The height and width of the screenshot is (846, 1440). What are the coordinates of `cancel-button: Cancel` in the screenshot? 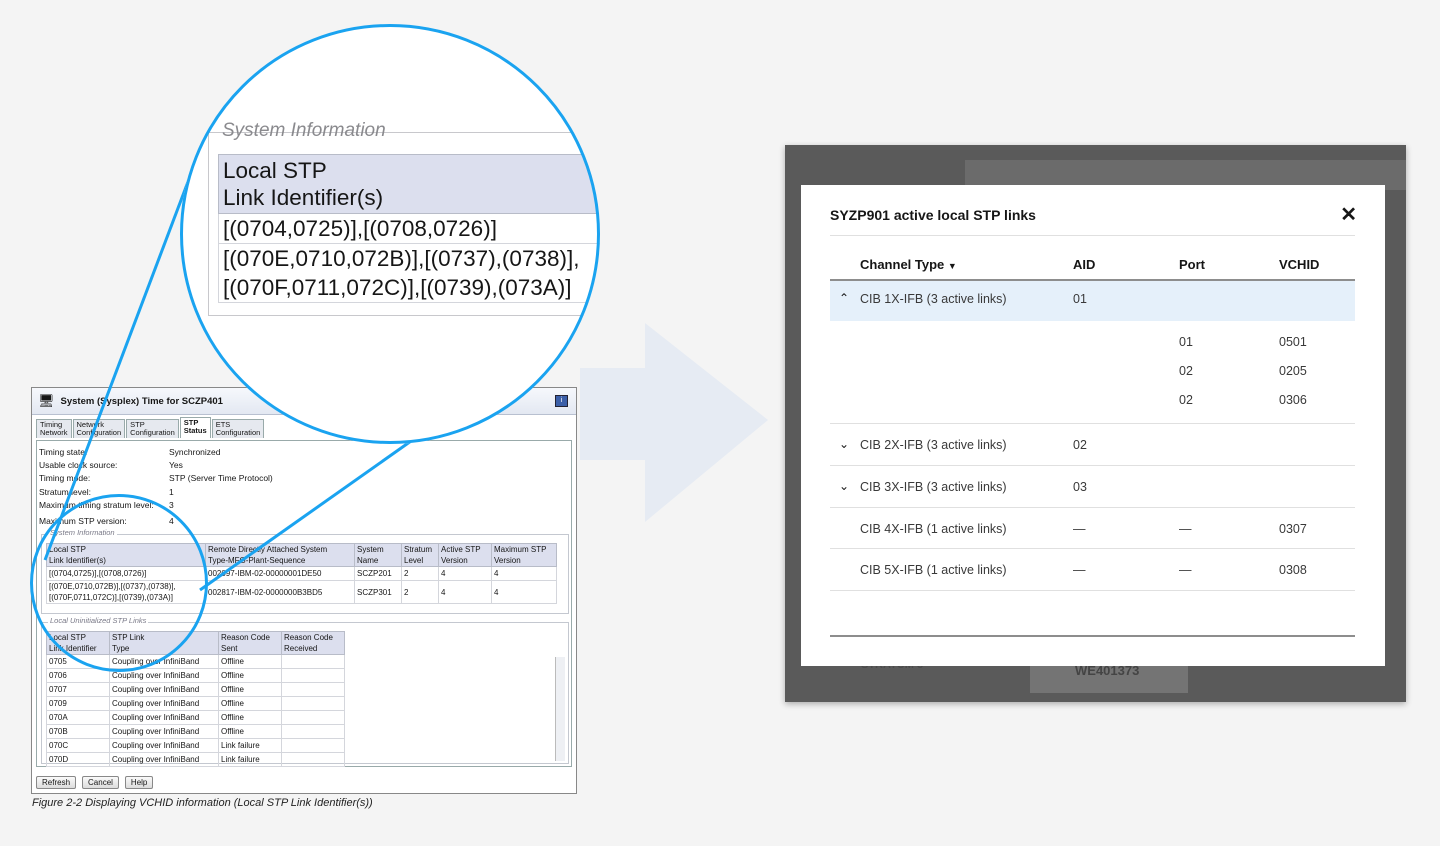 It's located at (100, 782).